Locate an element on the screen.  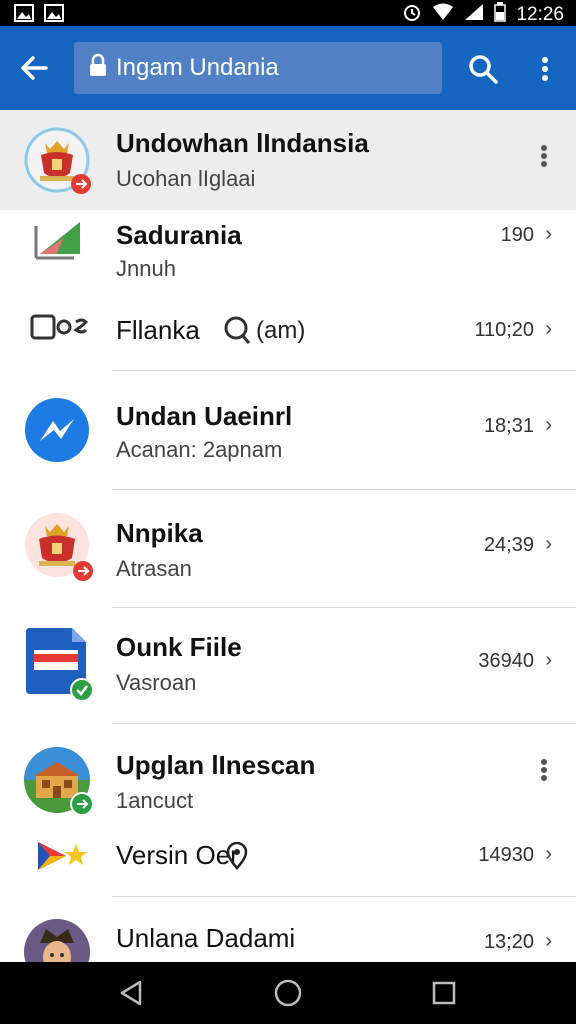
item-subtitle: Atrasan is located at coordinates (154, 568).